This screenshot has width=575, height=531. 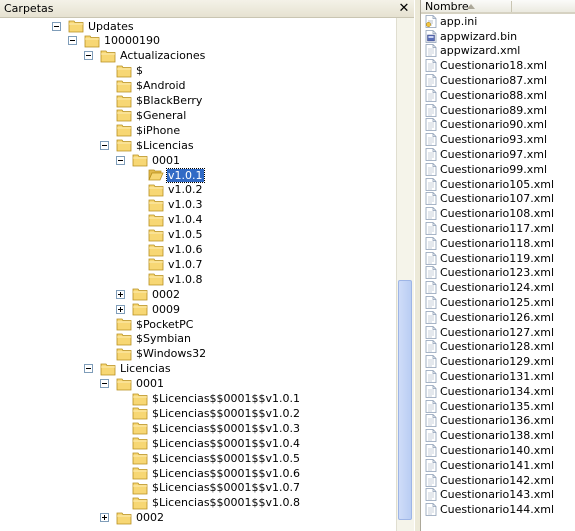 I want to click on tree-node: $Licencias, so click(x=147, y=145).